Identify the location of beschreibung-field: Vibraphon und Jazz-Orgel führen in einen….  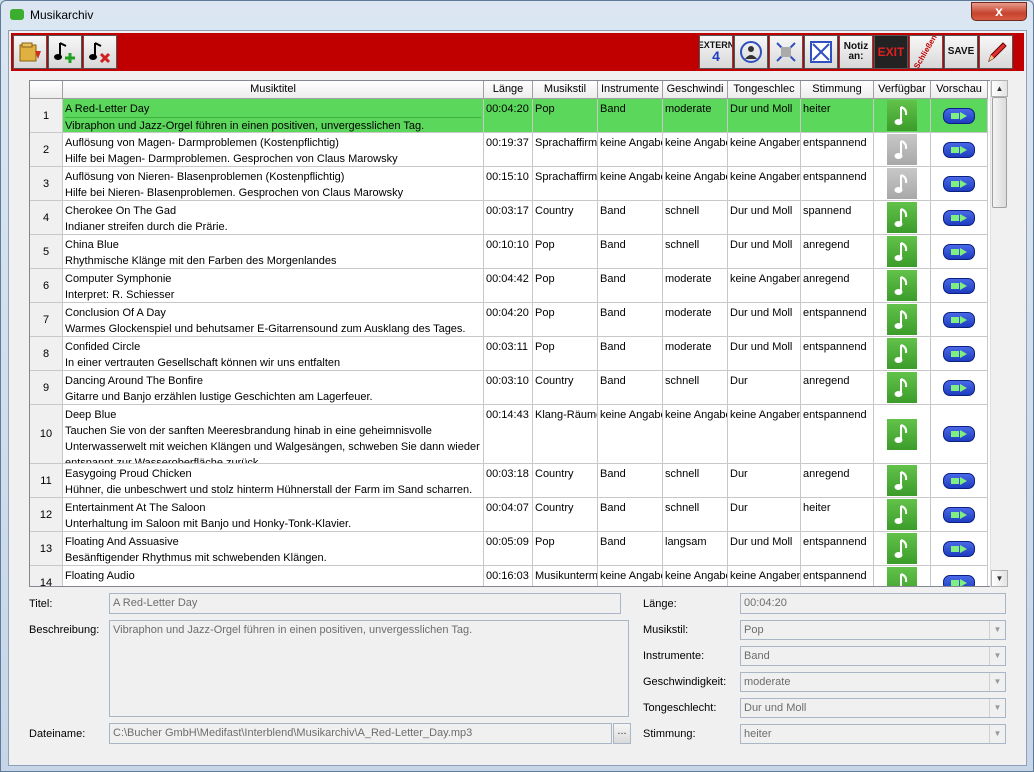
(369, 668).